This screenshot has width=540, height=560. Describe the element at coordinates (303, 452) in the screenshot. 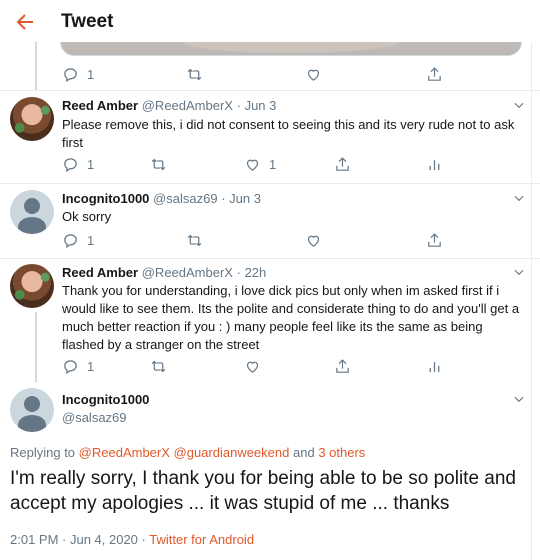

I see `replying-and: and` at that location.